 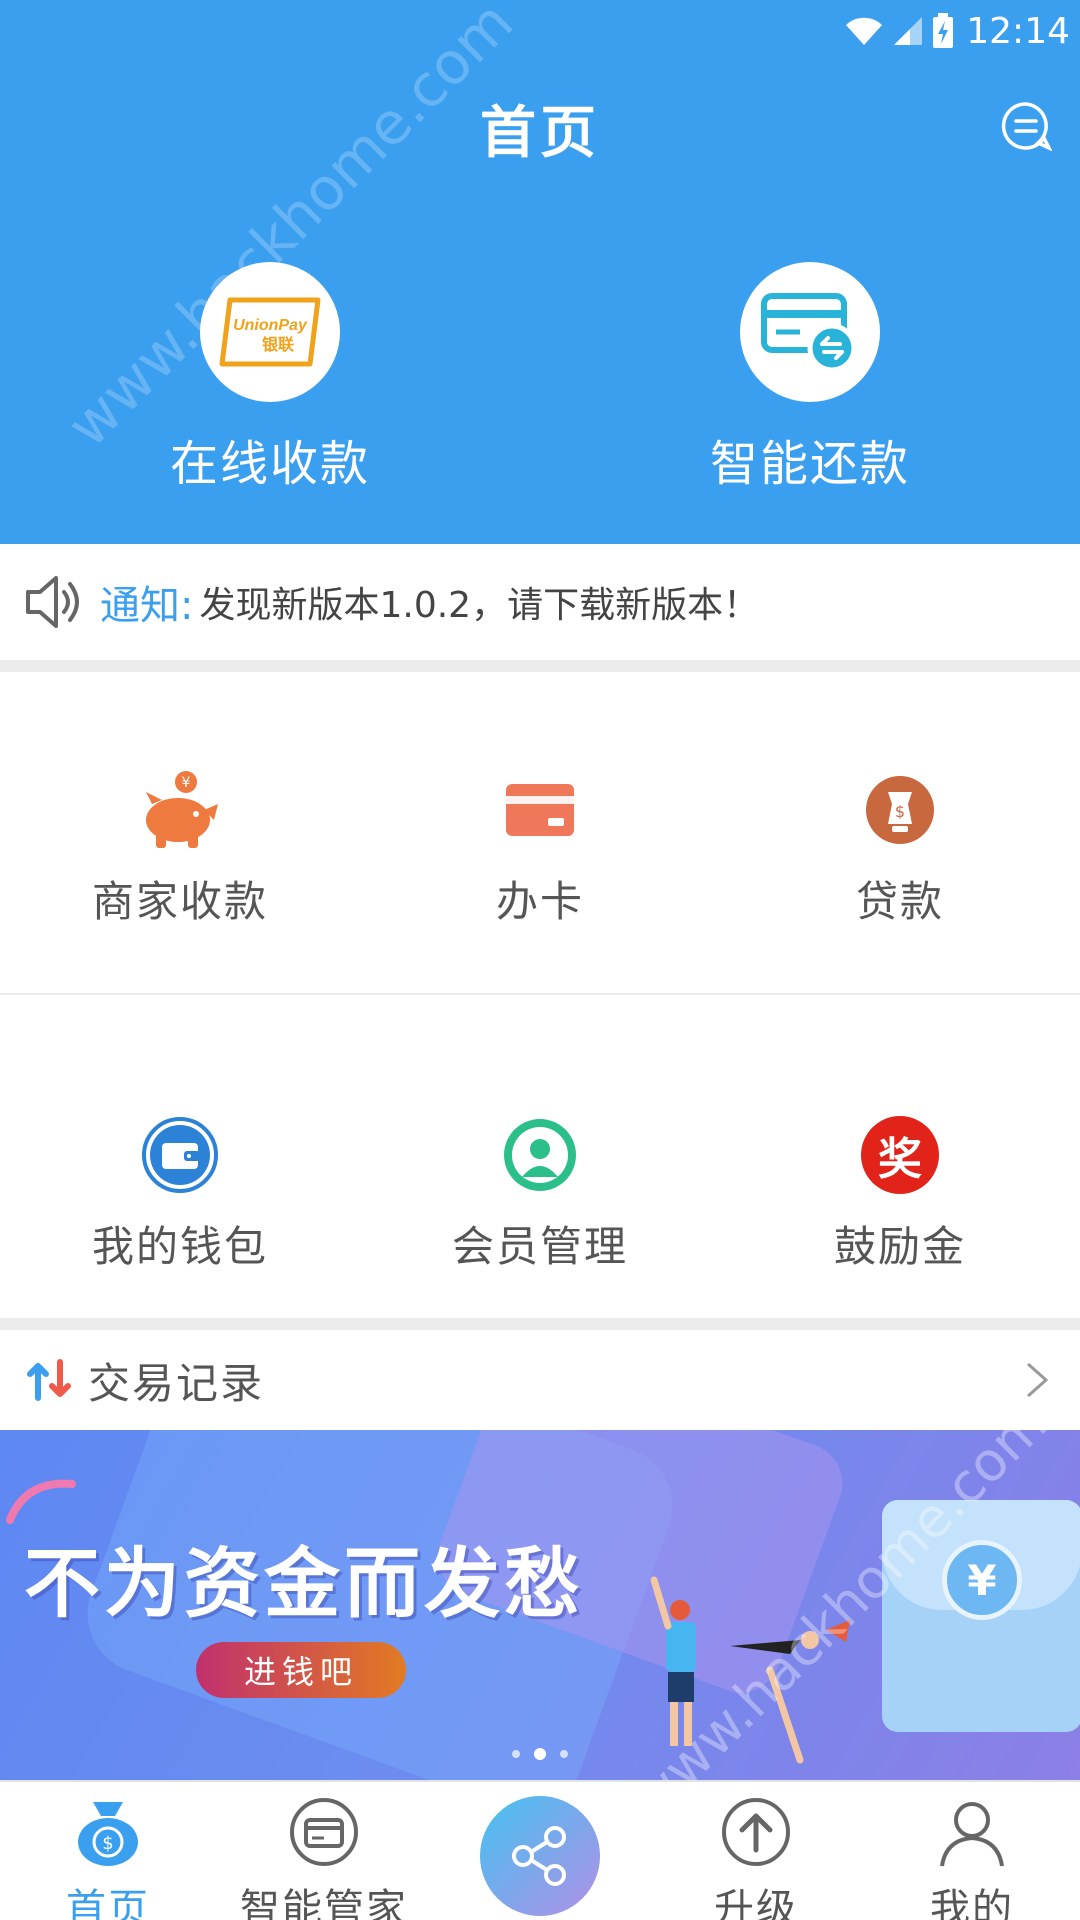 I want to click on bottom-nav: $ 首页 智能管家 升级 我的, so click(x=540, y=1850).